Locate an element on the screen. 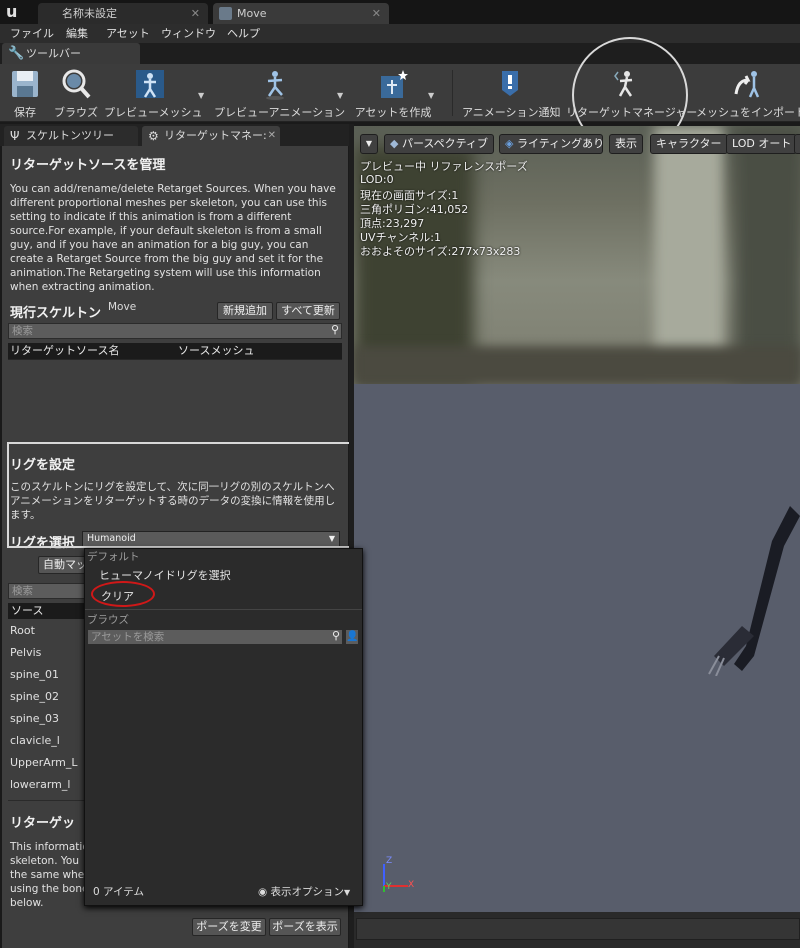 The image size is (800, 948). col-source-mesh: ソースメッシュ is located at coordinates (216, 351).